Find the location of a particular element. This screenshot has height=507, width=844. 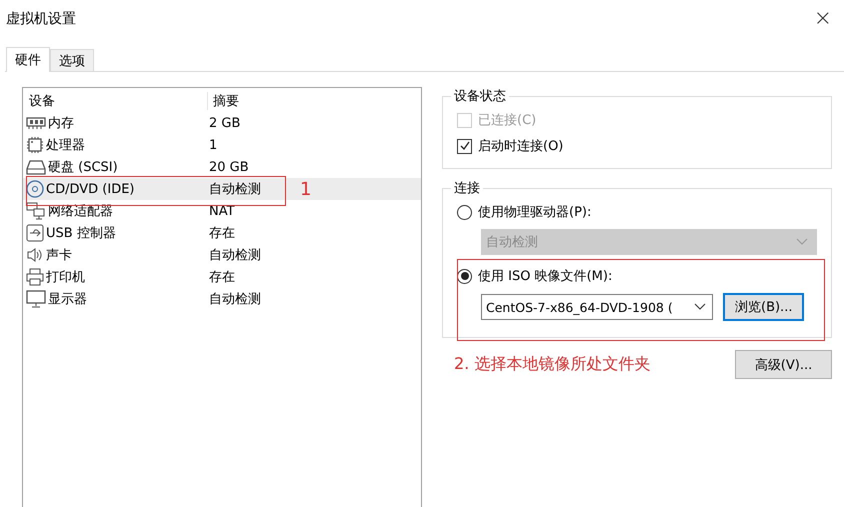

speaker-icon is located at coordinates (35, 255).